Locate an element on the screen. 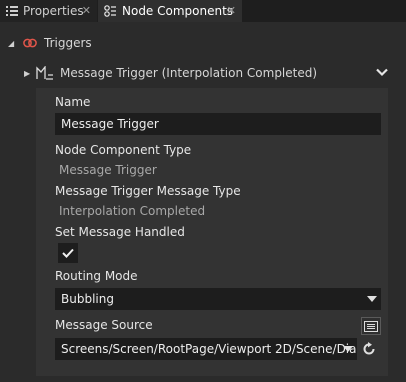  triggers-category-label: Triggers is located at coordinates (68, 43).